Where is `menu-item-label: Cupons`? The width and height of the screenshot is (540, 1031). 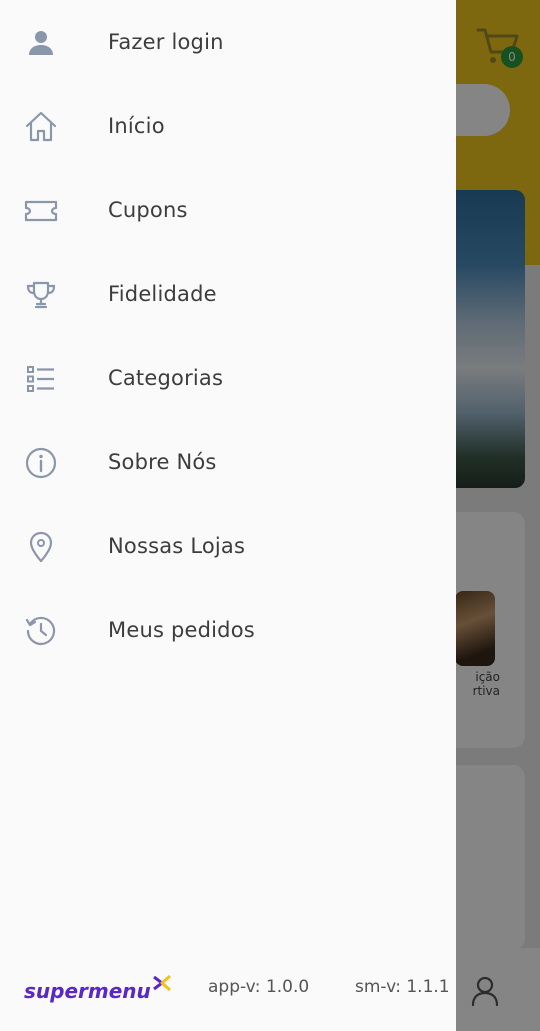 menu-item-label: Cupons is located at coordinates (148, 210).